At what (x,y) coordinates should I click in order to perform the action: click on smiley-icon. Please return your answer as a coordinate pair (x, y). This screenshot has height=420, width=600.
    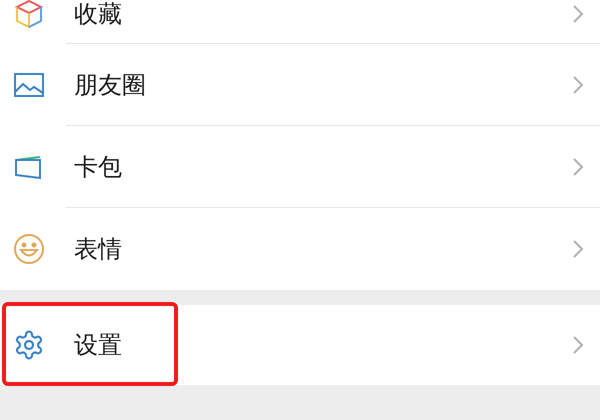
    Looking at the image, I should click on (29, 249).